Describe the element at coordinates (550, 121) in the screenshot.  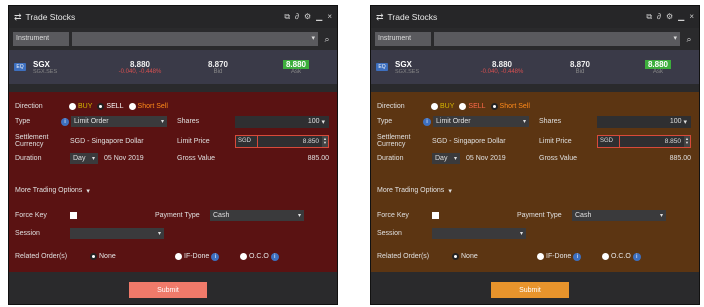
I see `shares-label: Shares` at that location.